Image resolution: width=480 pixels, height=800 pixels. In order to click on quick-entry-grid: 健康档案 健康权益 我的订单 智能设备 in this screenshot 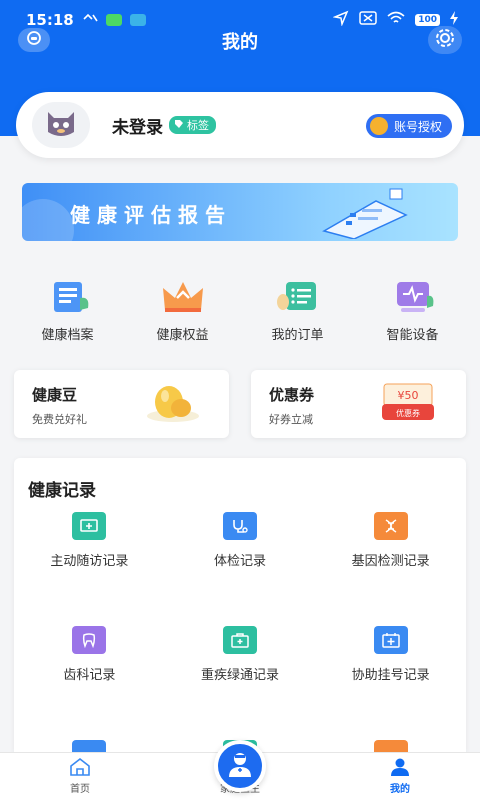, I will do `click(240, 313)`.